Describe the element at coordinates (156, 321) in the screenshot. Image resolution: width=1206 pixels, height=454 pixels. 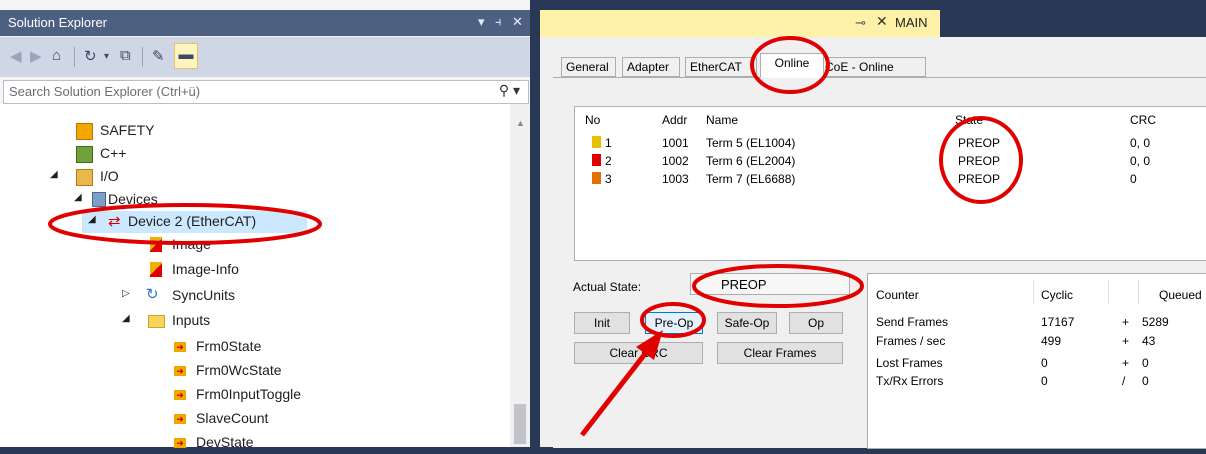
I see `folder-icon` at that location.